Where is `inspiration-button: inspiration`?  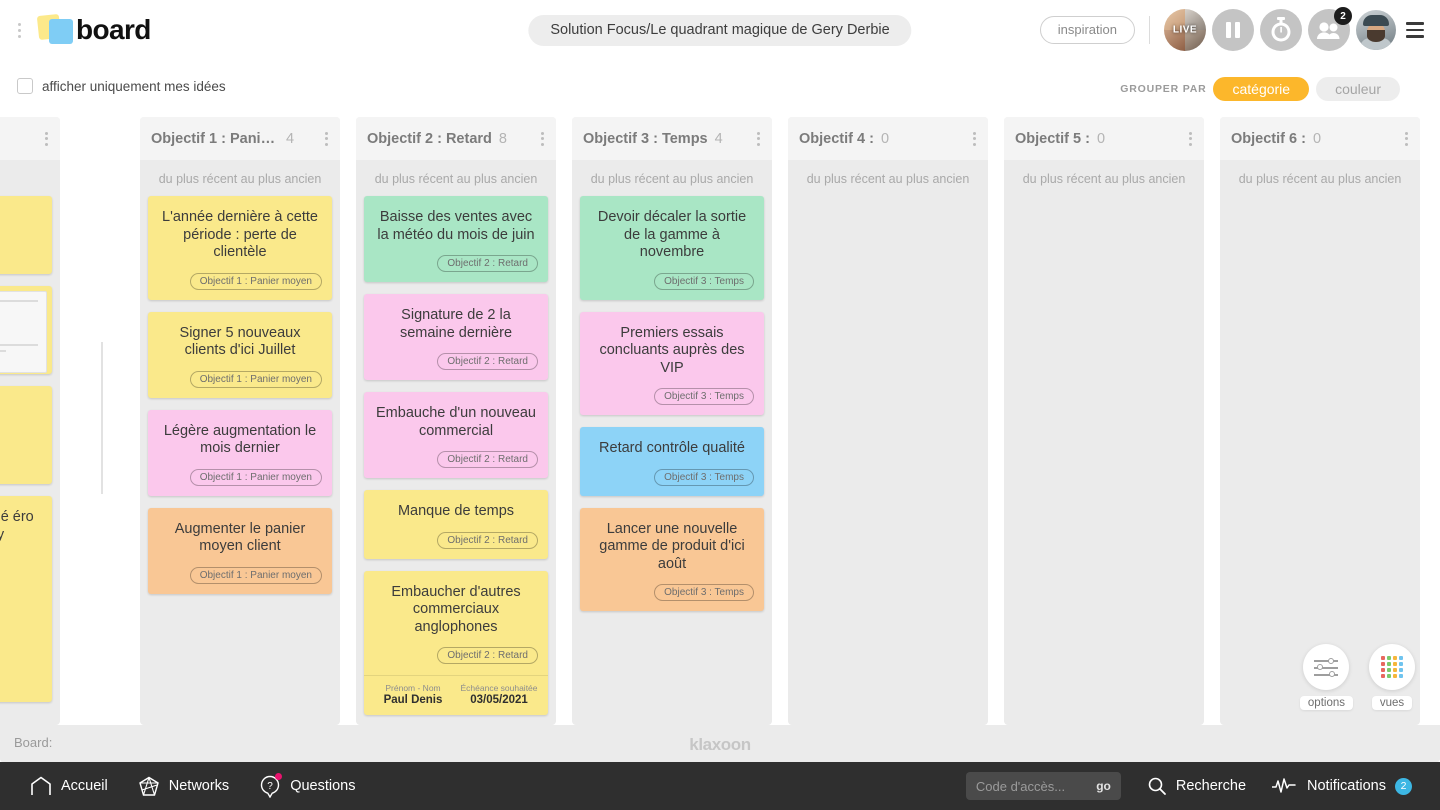 inspiration-button: inspiration is located at coordinates (1087, 30).